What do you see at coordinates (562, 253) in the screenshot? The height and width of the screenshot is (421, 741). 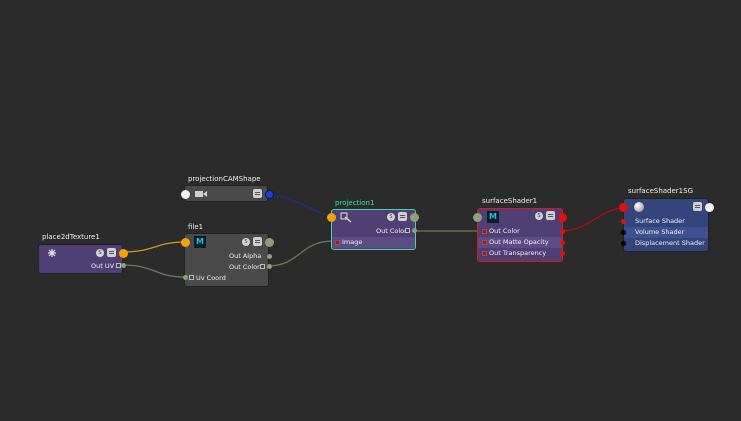 I see `surface-shader-out-transparency-port` at bounding box center [562, 253].